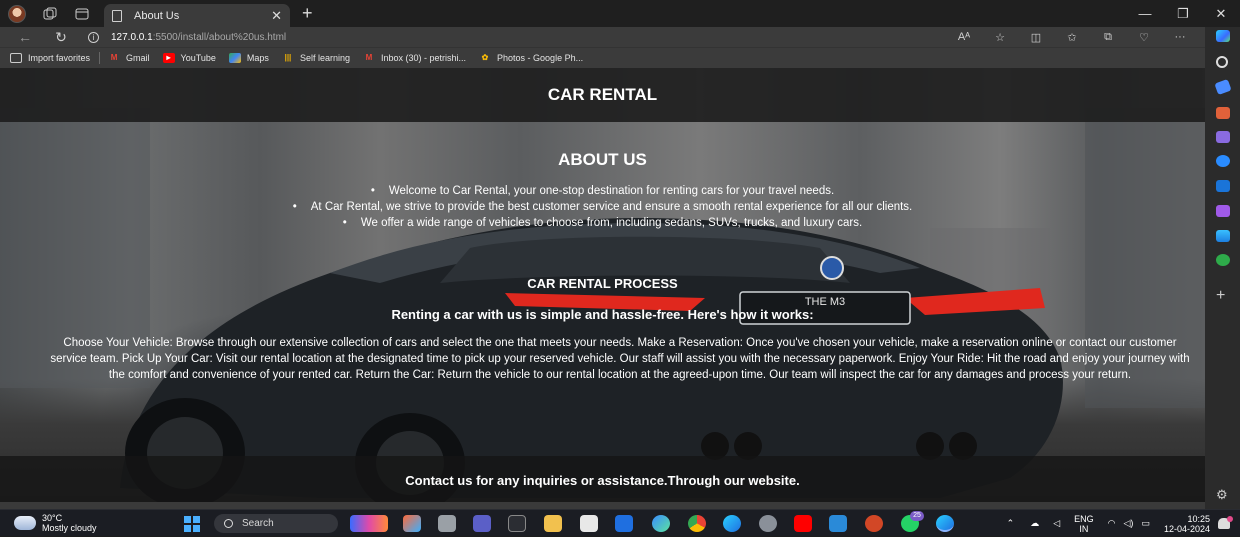 The height and width of the screenshot is (537, 1240). What do you see at coordinates (1223, 36) in the screenshot?
I see `copilot-icon` at bounding box center [1223, 36].